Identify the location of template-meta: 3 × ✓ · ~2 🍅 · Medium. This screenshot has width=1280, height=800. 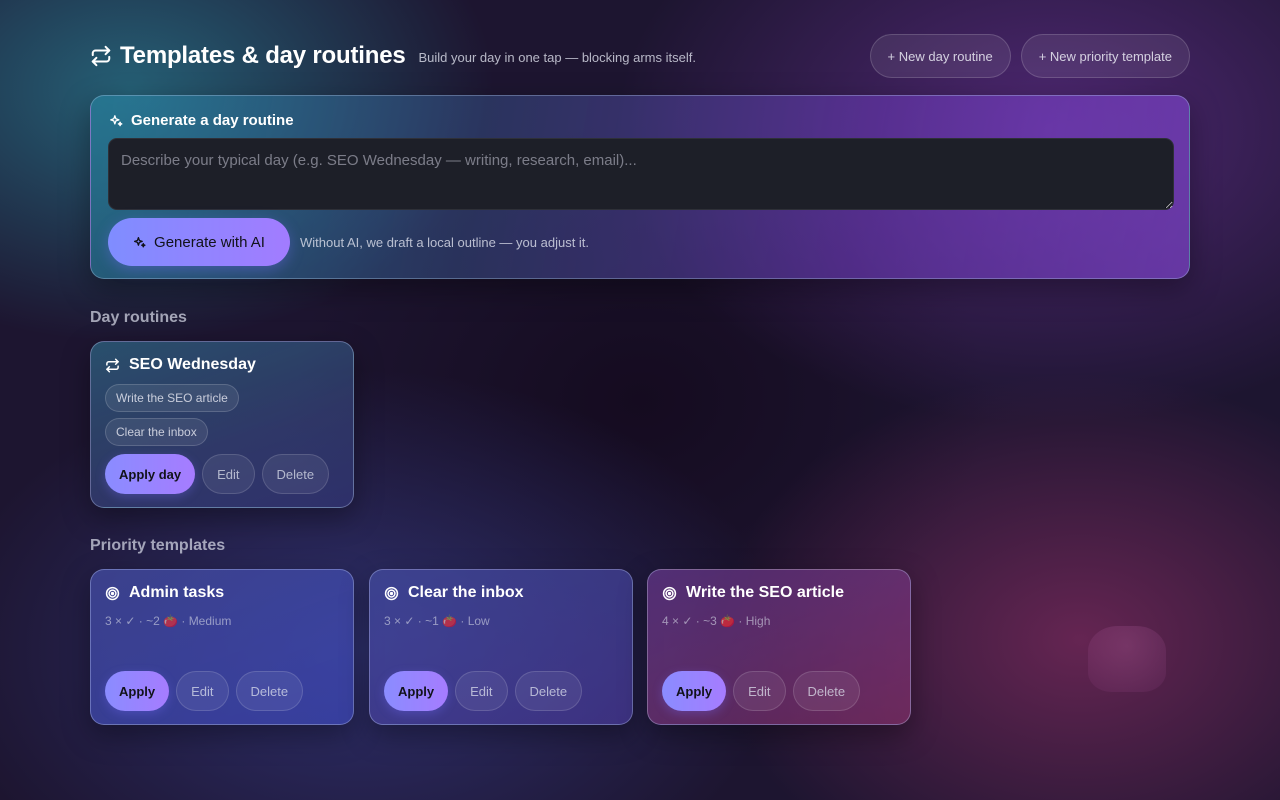
(168, 621).